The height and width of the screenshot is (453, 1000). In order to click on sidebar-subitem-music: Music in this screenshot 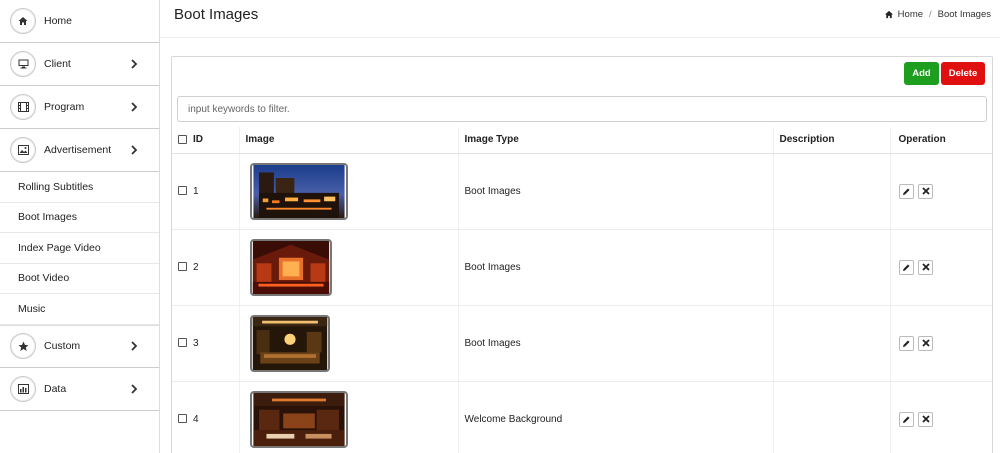, I will do `click(79, 309)`.